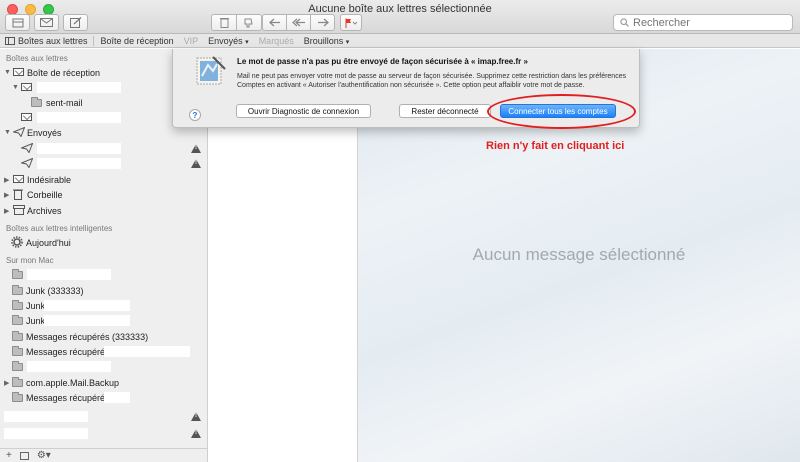 The height and width of the screenshot is (462, 800). Describe the element at coordinates (579, 254) in the screenshot. I see `no-message-placeholder: Aucun message sélectionné` at that location.